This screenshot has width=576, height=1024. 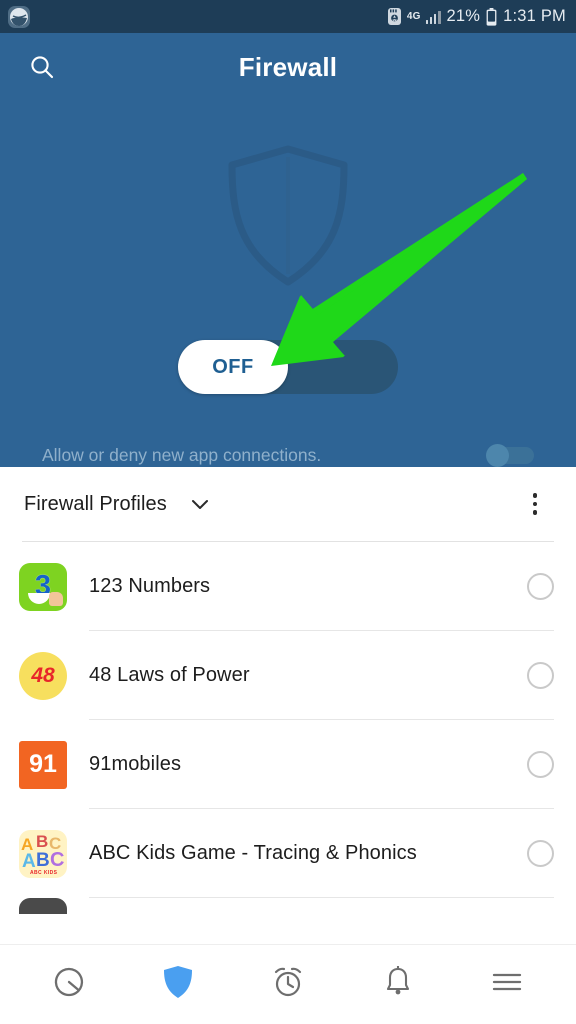 I want to click on app-icon-partial, so click(x=43, y=906).